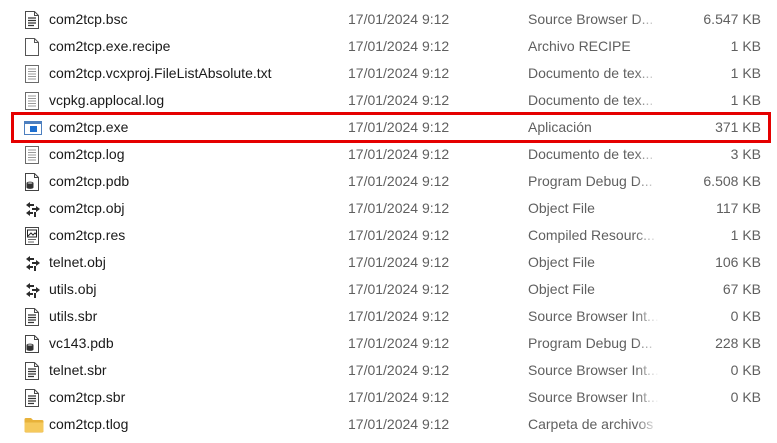  What do you see at coordinates (81, 343) in the screenshot?
I see `file-name: vc143.pdb` at bounding box center [81, 343].